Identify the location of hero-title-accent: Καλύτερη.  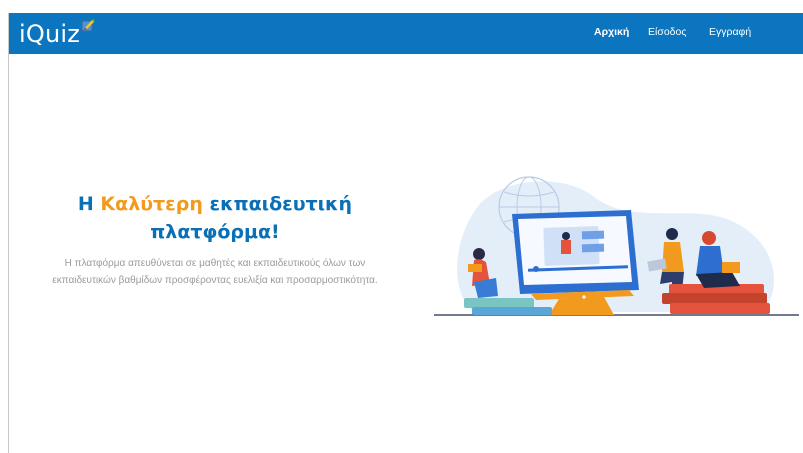
(151, 204).